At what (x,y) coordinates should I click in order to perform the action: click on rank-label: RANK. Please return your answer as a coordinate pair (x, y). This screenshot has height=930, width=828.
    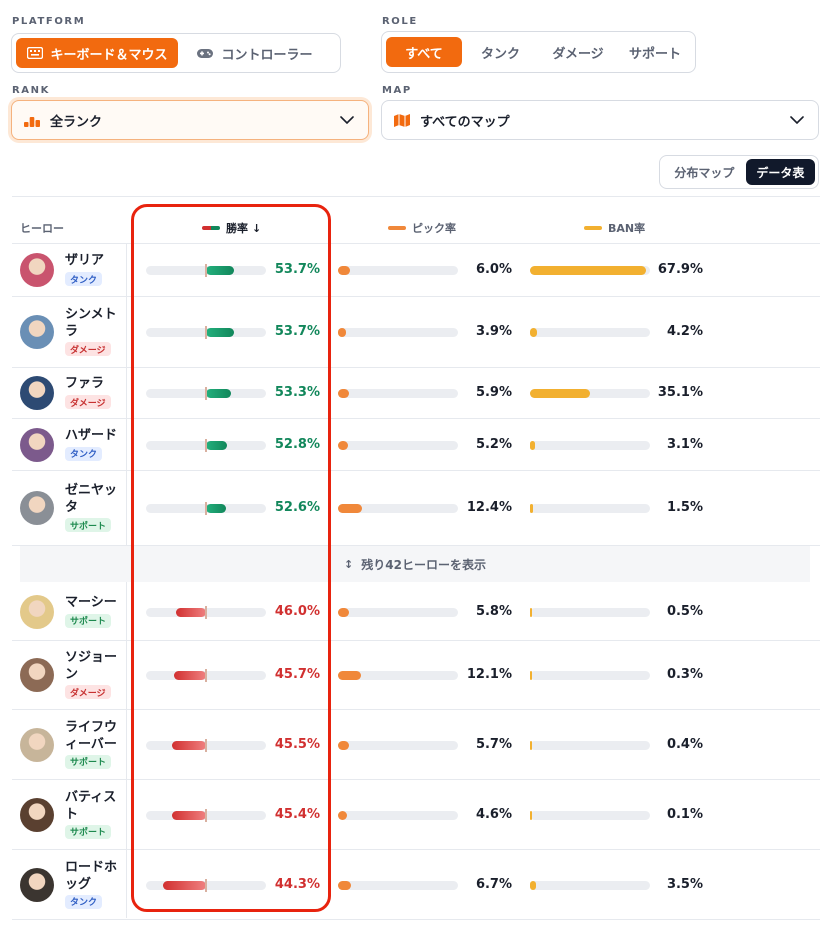
    Looking at the image, I should click on (31, 90).